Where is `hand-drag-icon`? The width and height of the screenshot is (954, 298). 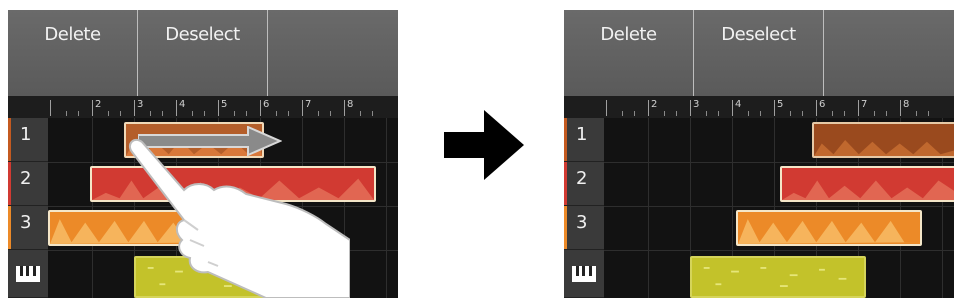 hand-drag-icon is located at coordinates (239, 218).